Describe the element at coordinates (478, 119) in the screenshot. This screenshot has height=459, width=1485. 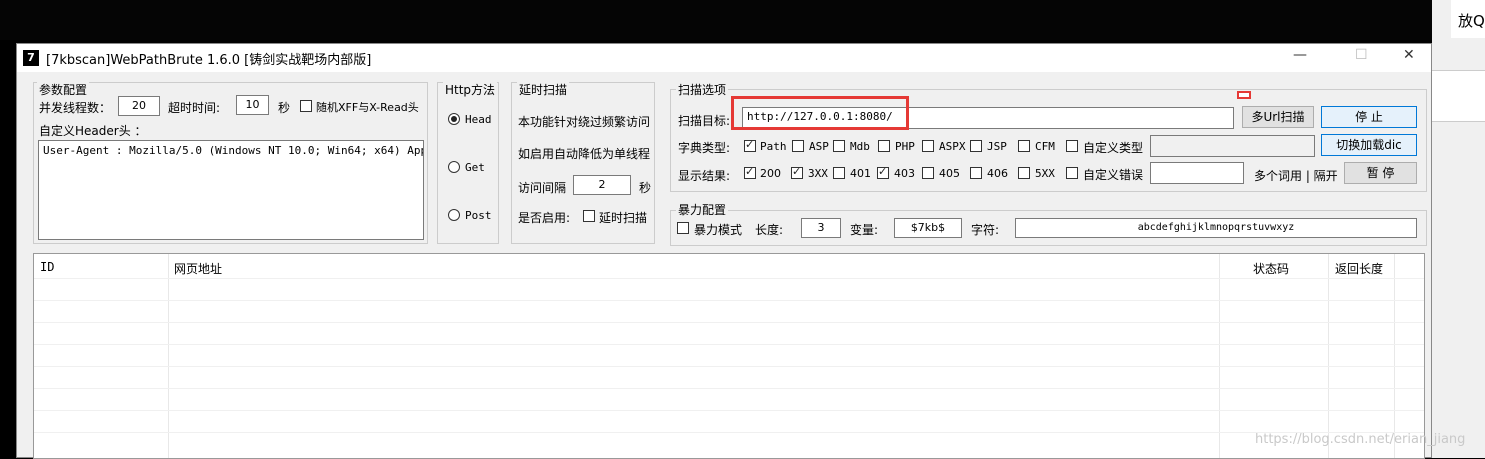
I see `method-head-label: Head` at that location.